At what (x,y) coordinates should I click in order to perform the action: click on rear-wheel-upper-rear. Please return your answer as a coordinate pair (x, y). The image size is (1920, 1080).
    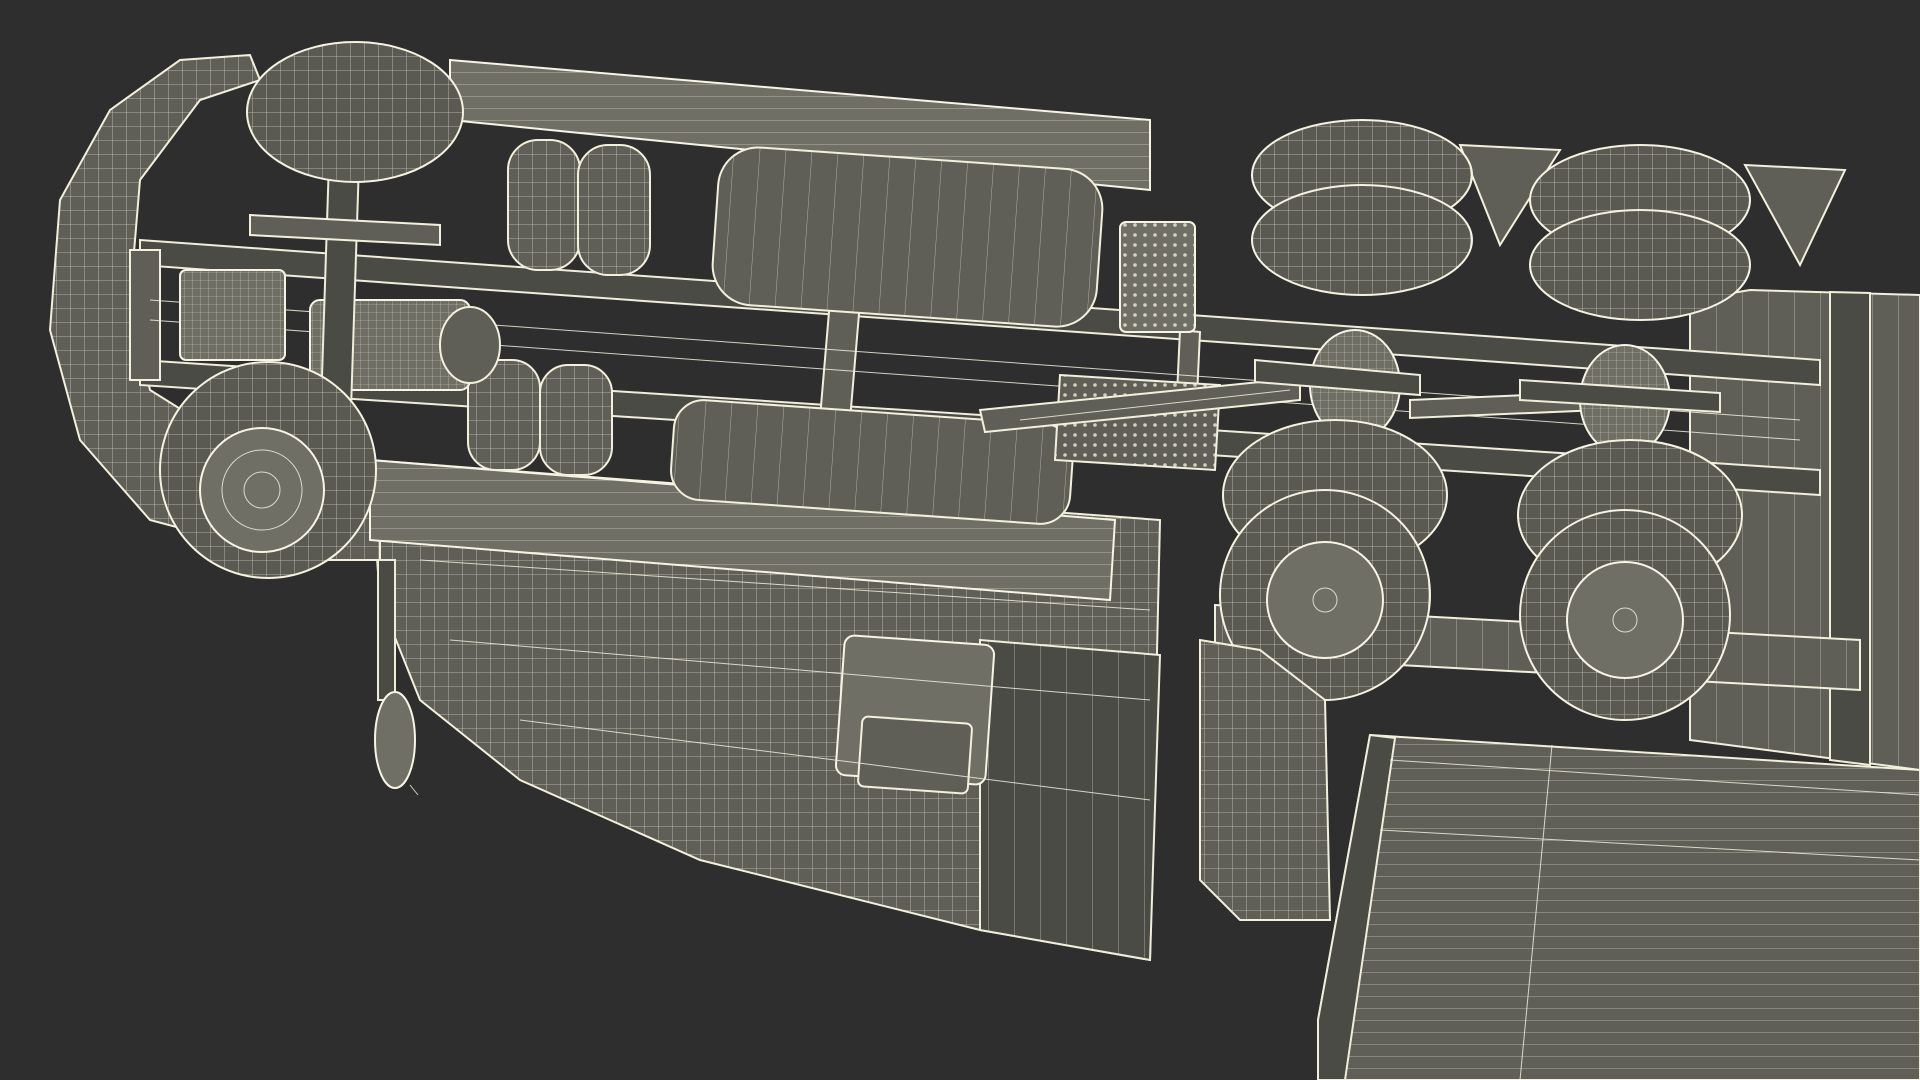
    Looking at the image, I should click on (1640, 232).